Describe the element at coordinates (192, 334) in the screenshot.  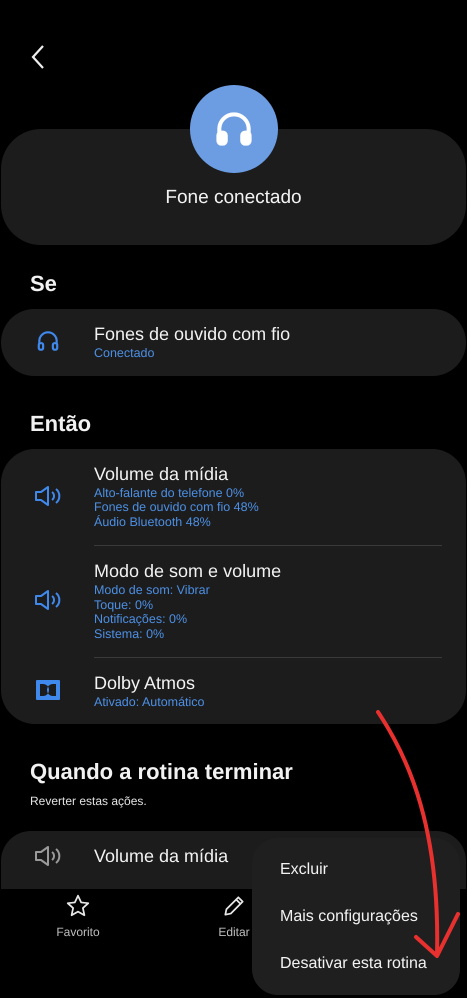
I see `action-title: Fones de ouvido com fio` at that location.